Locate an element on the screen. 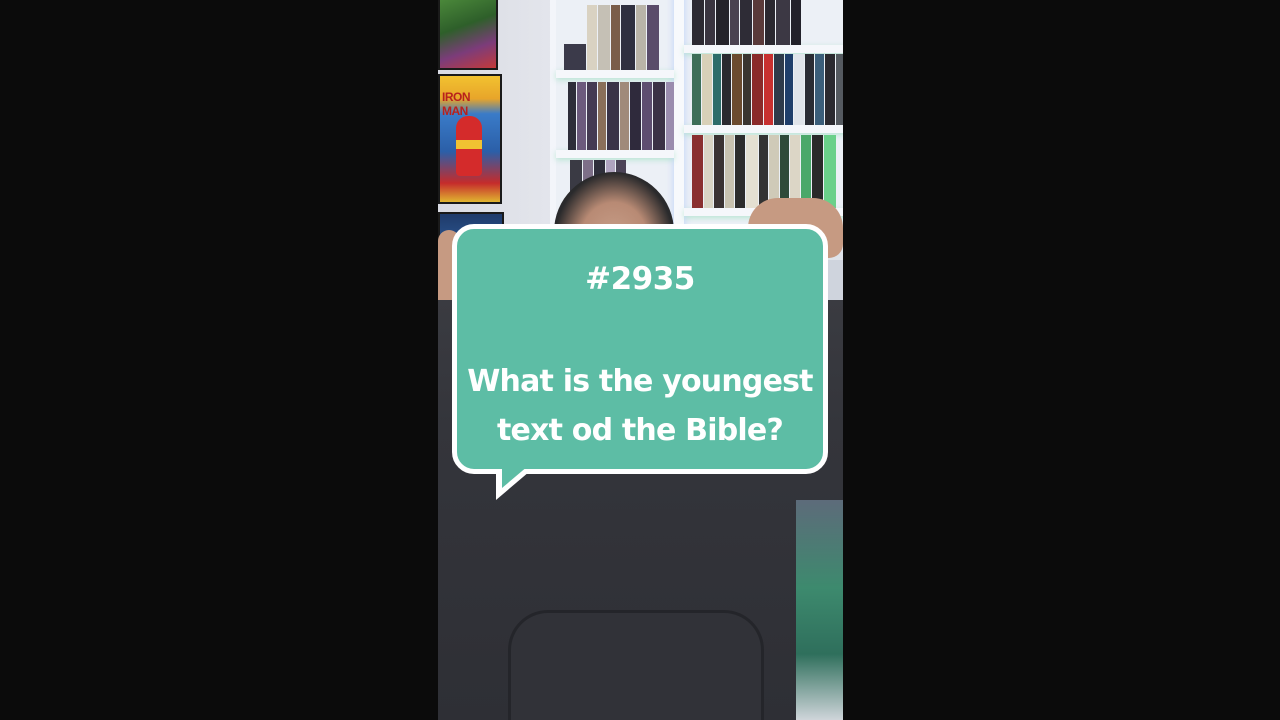 The width and height of the screenshot is (1280, 720). comic-poster is located at coordinates (468, 35).